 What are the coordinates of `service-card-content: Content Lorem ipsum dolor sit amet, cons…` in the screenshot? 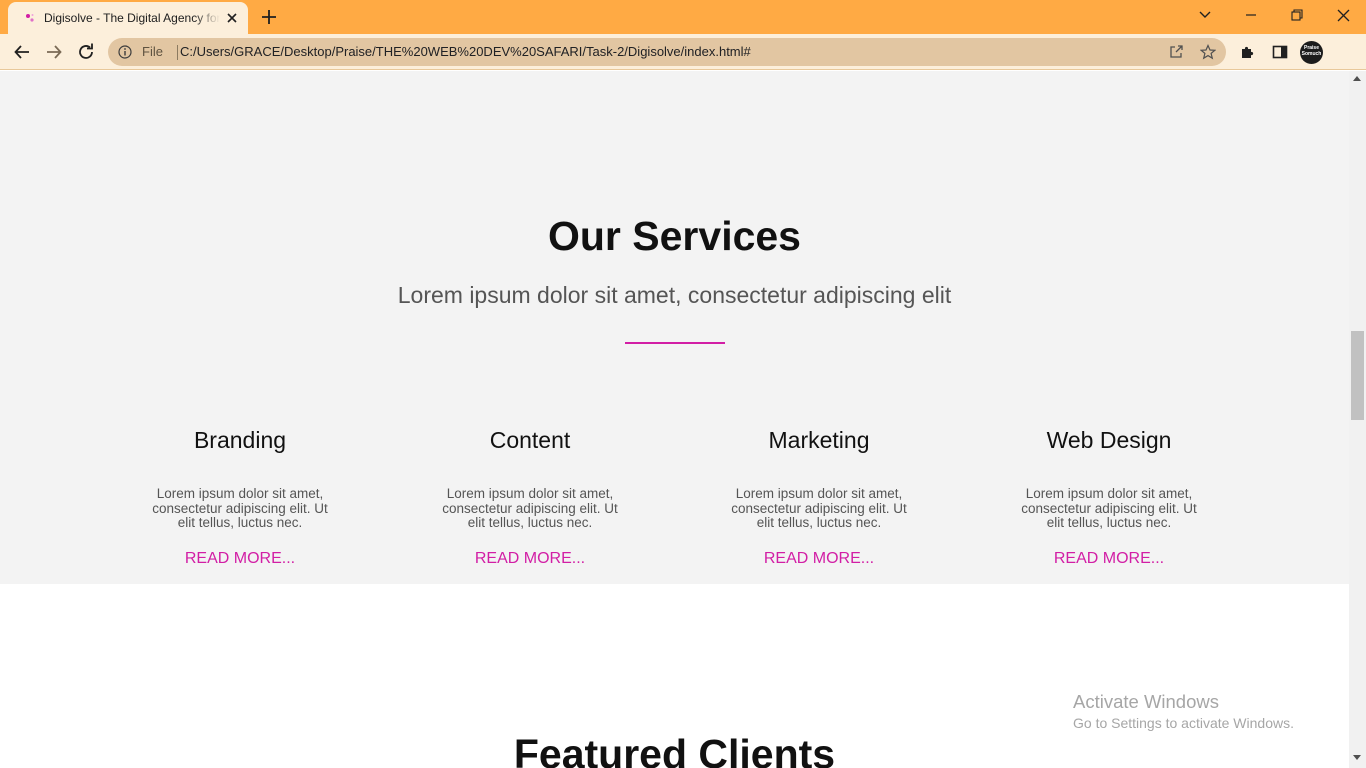 It's located at (530, 497).